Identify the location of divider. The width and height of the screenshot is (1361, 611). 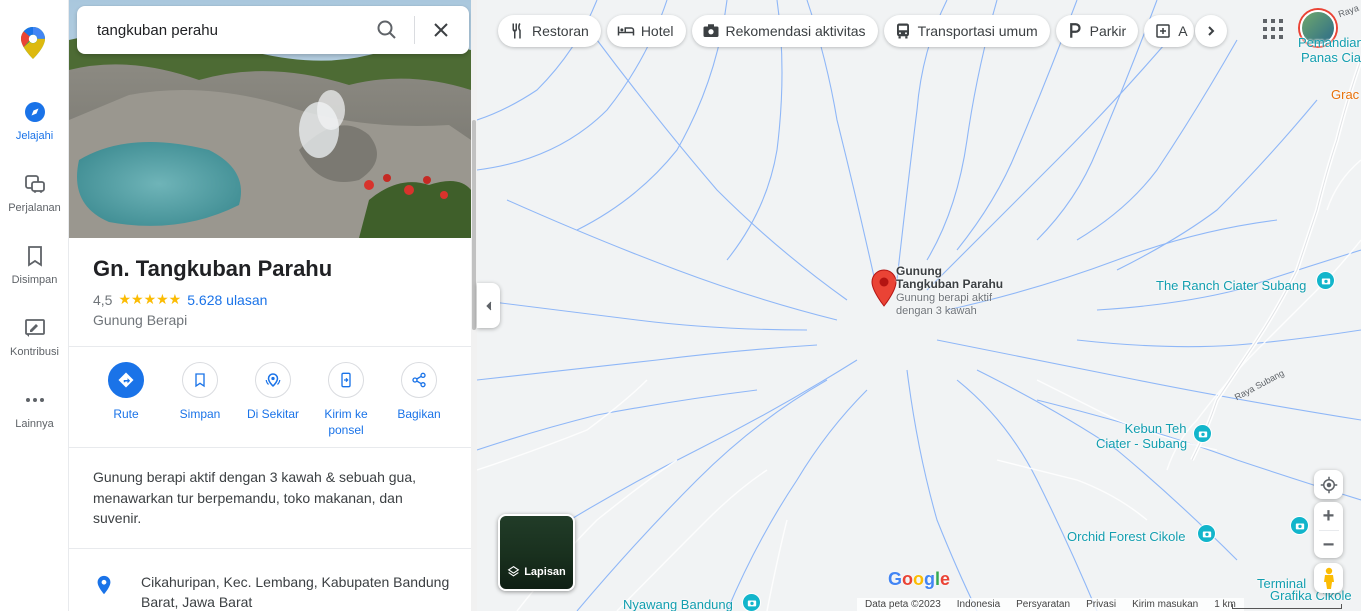
(270, 346).